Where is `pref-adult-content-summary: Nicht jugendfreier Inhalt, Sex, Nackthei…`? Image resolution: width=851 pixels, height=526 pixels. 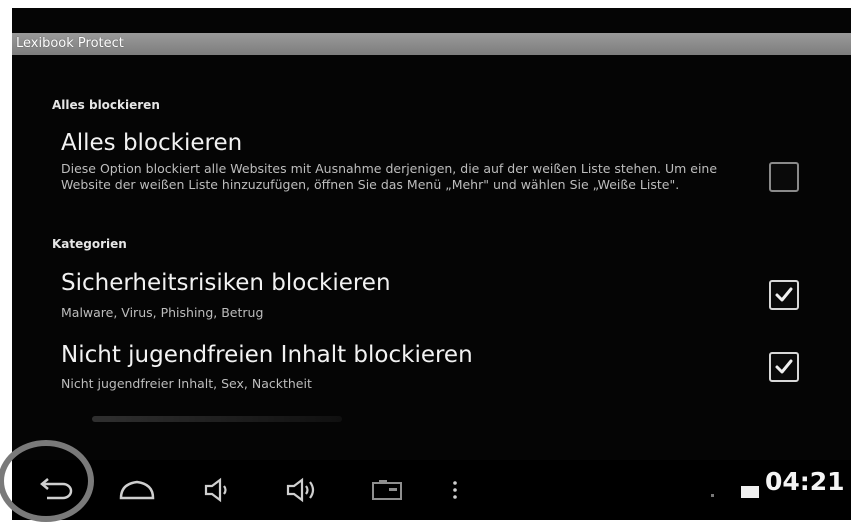
pref-adult-content-summary: Nicht jugendfreier Inhalt, Sex, Nackthei… is located at coordinates (186, 383).